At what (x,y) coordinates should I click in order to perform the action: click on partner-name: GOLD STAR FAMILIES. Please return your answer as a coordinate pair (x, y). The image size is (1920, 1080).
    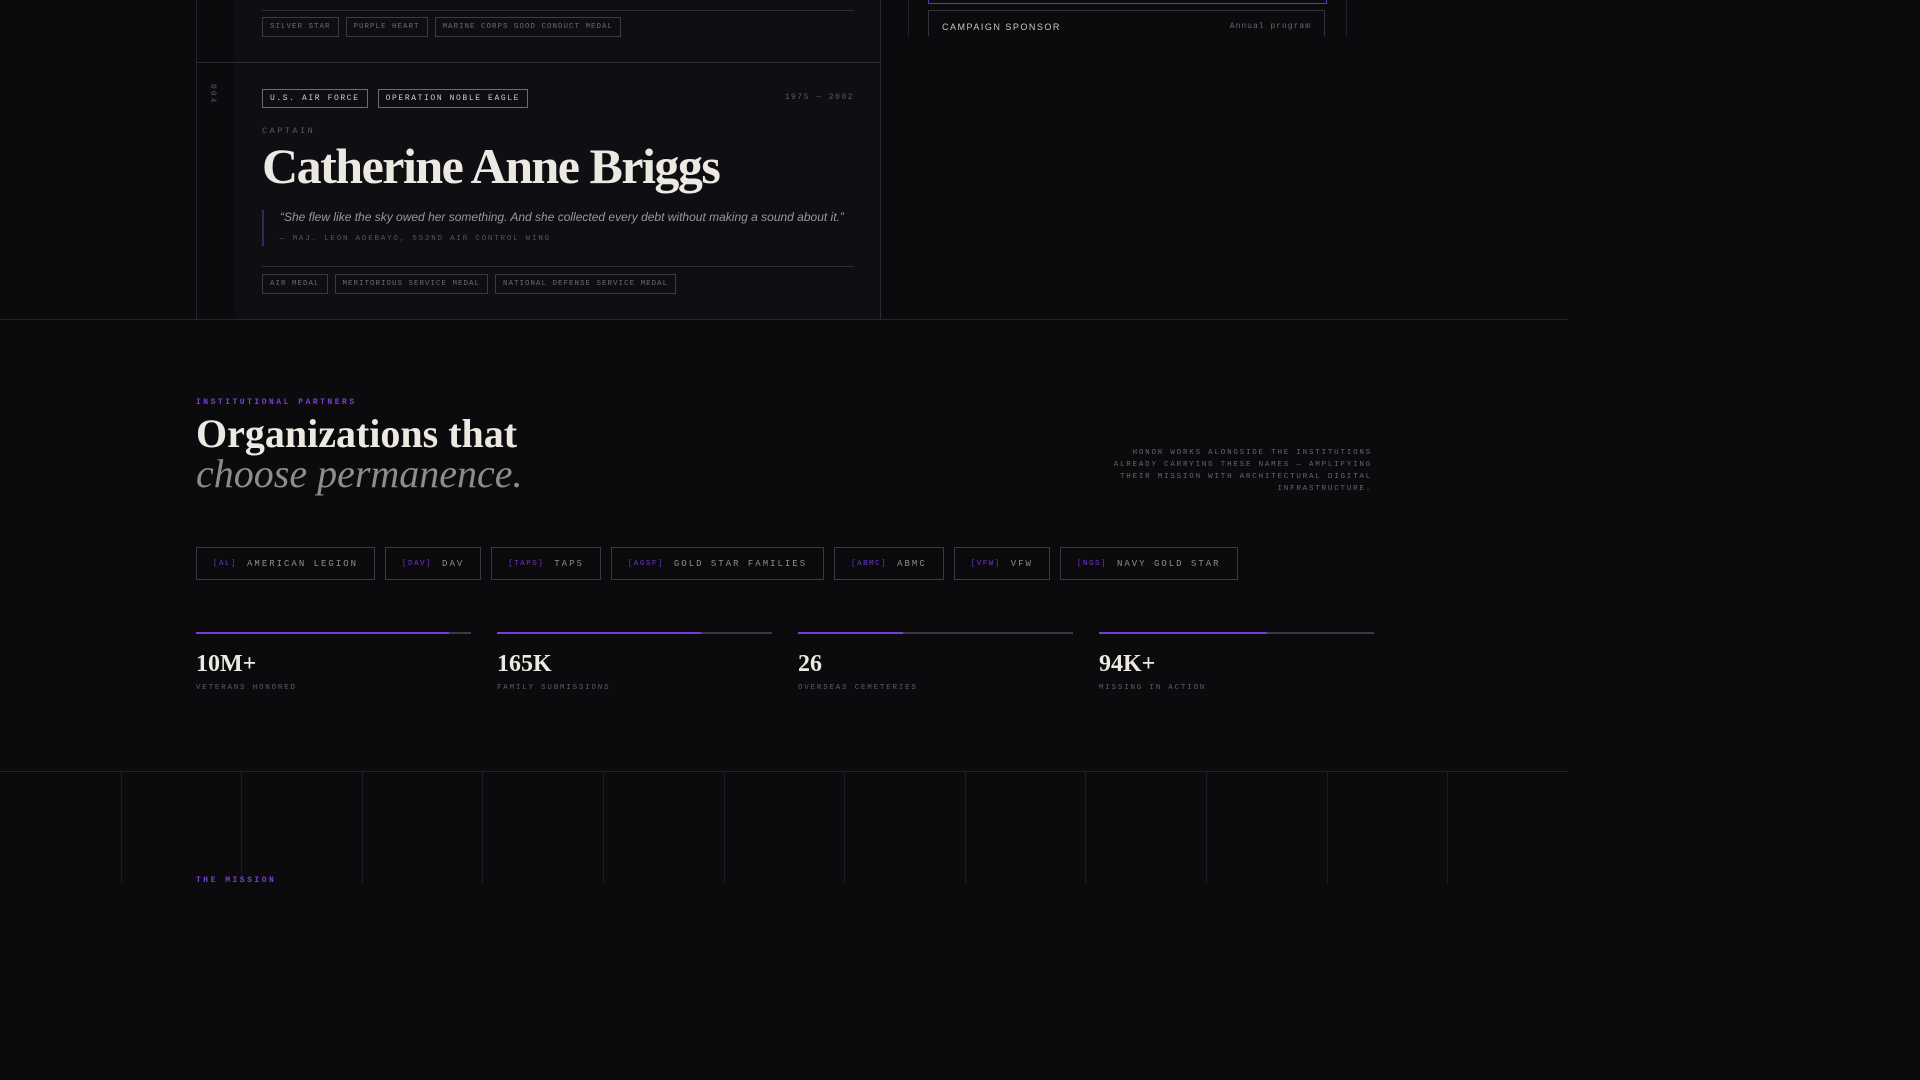
    Looking at the image, I should click on (740, 563).